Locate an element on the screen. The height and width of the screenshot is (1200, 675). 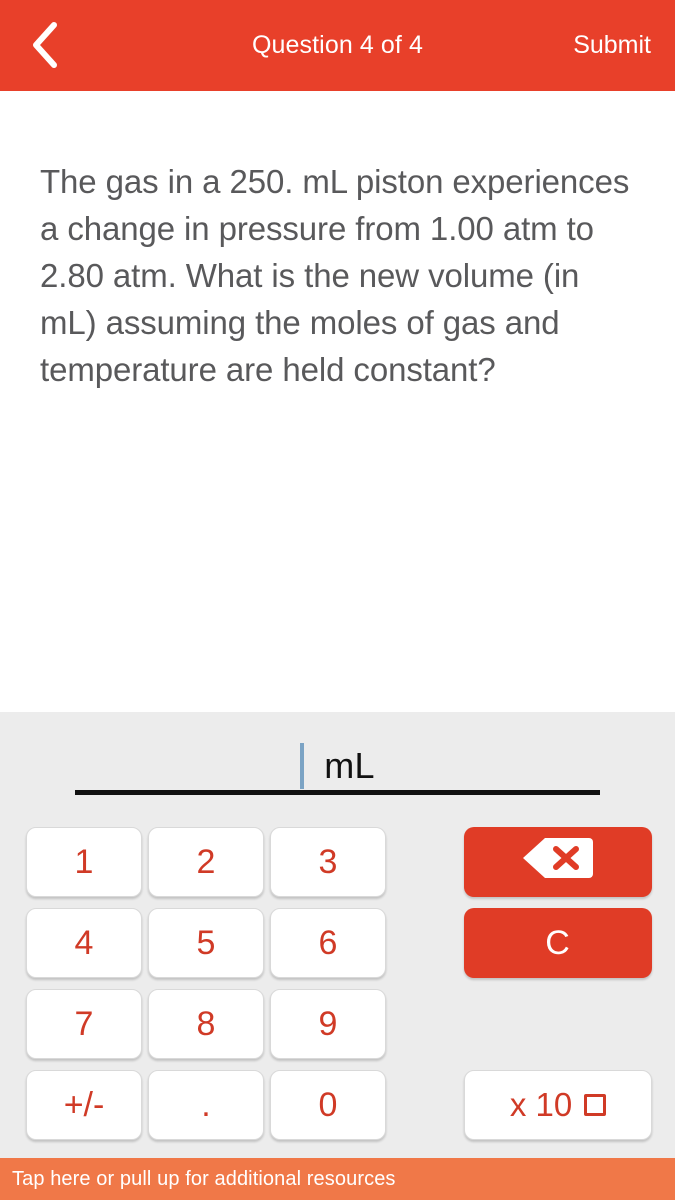
exponent-label: x 10 is located at coordinates (541, 1104).